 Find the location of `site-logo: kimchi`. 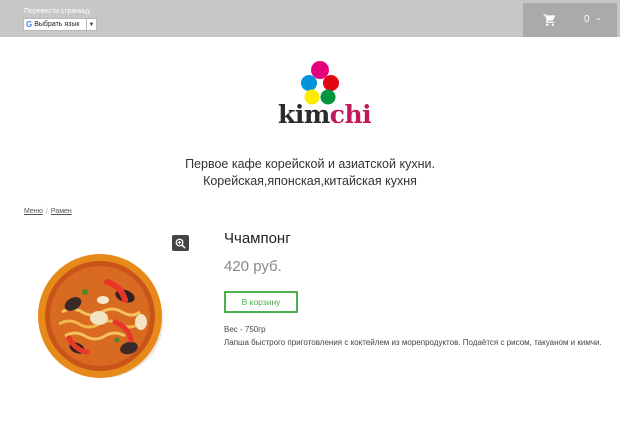

site-logo: kimchi is located at coordinates (325, 95).